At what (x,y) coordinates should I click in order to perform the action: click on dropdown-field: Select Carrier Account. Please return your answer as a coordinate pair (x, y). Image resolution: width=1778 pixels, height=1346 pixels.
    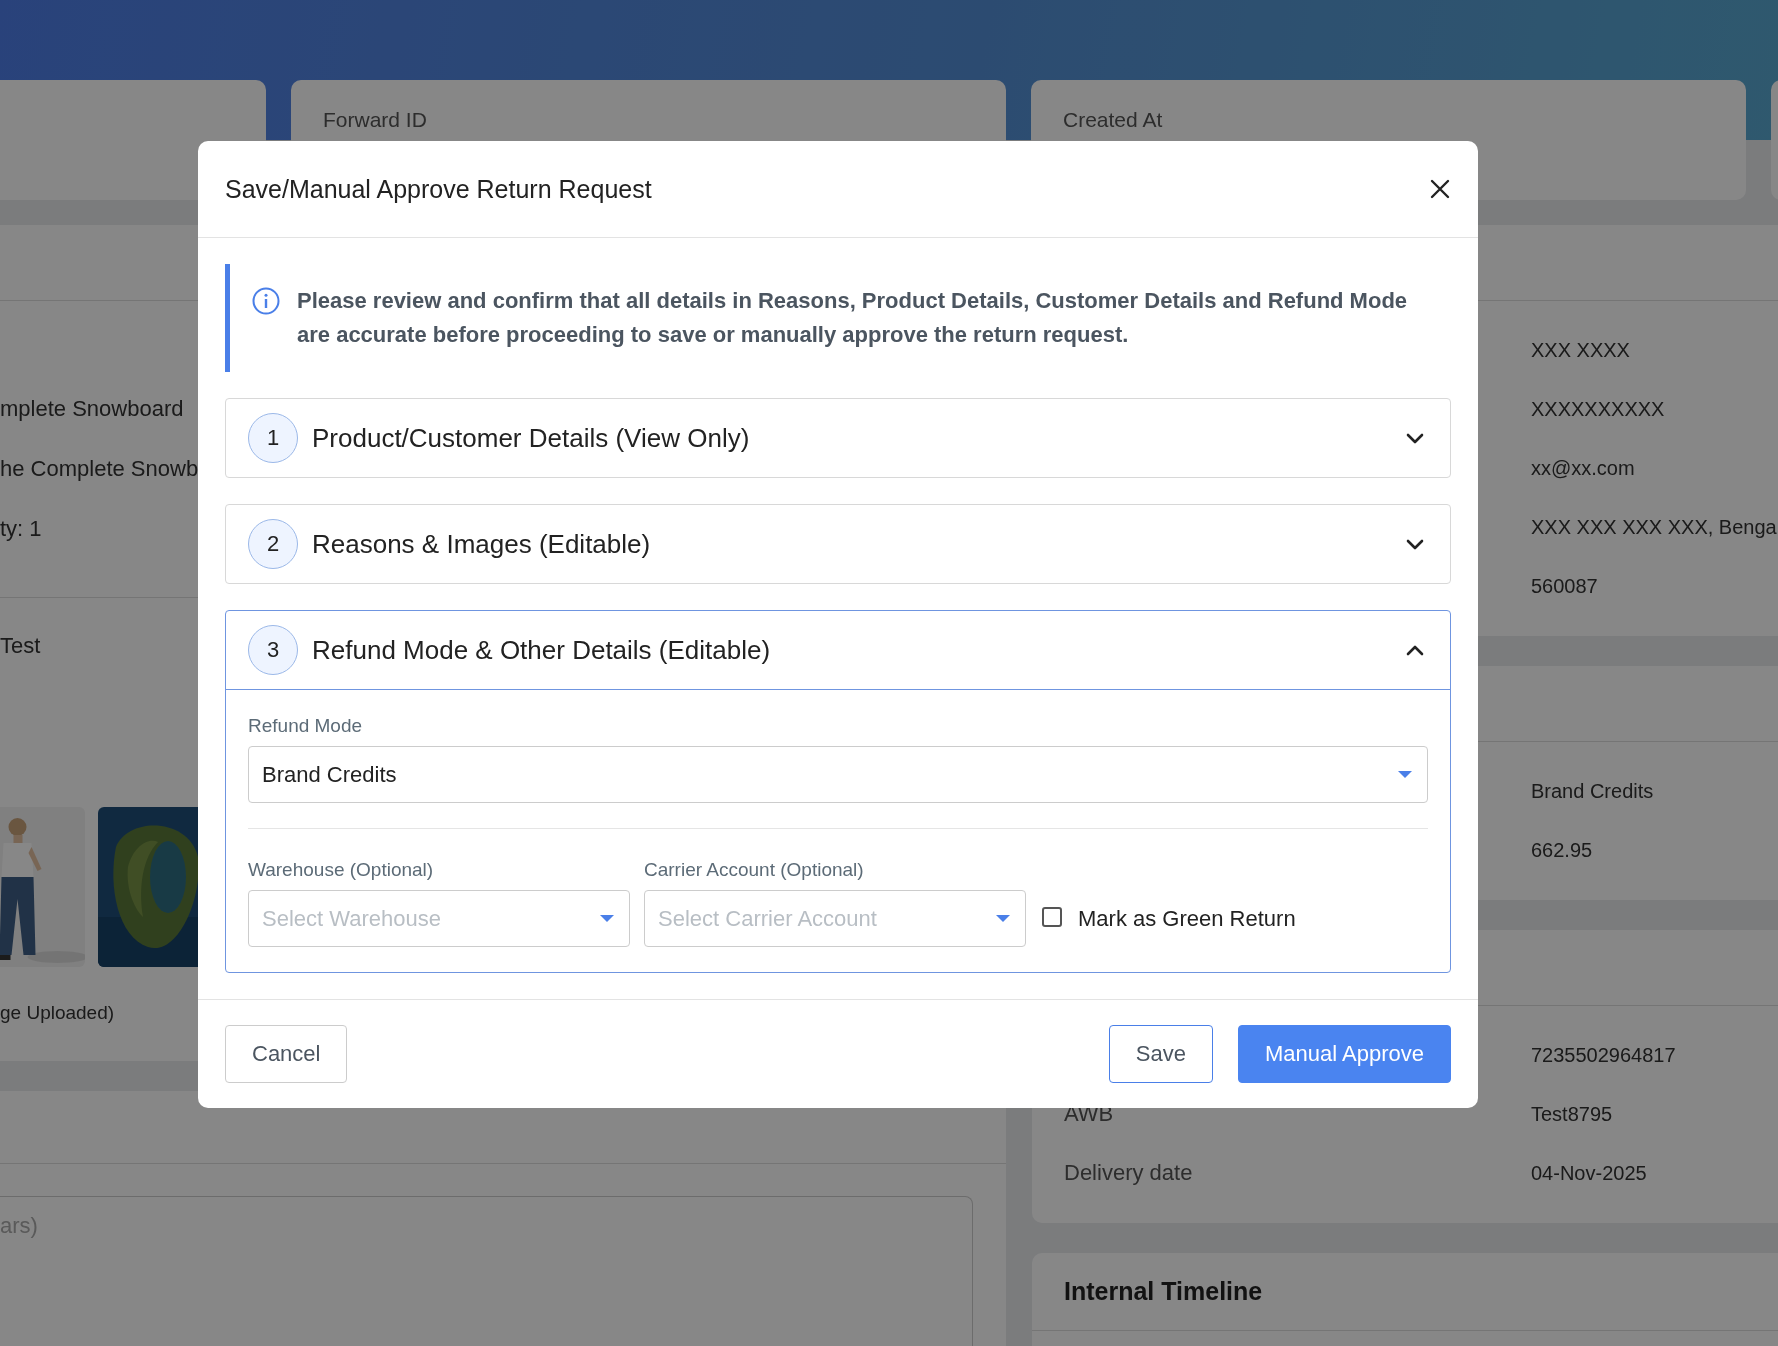
    Looking at the image, I should click on (835, 918).